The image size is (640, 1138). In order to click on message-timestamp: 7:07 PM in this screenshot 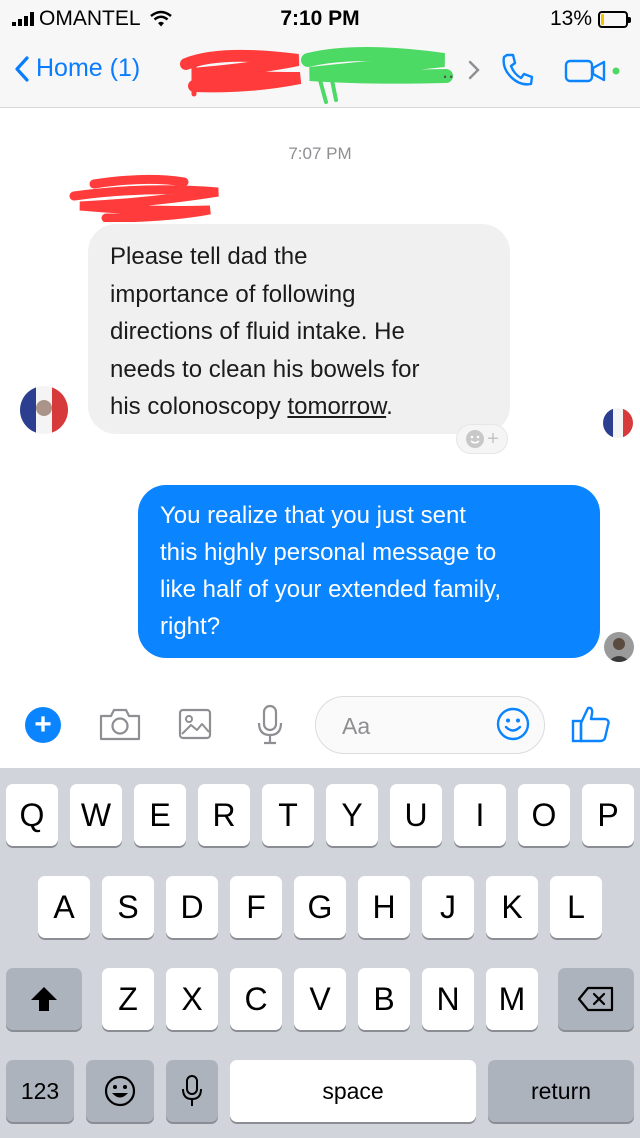, I will do `click(320, 153)`.